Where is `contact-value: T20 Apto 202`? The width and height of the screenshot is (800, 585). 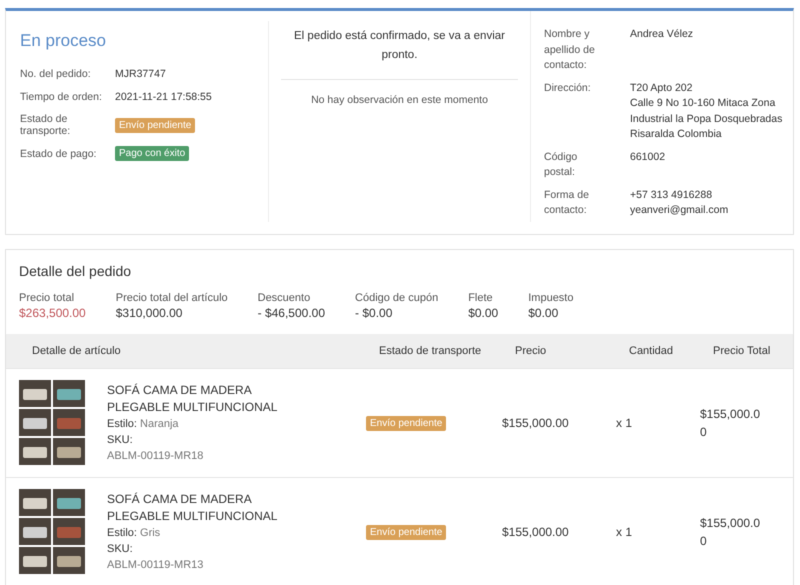
contact-value: T20 Apto 202 is located at coordinates (661, 88).